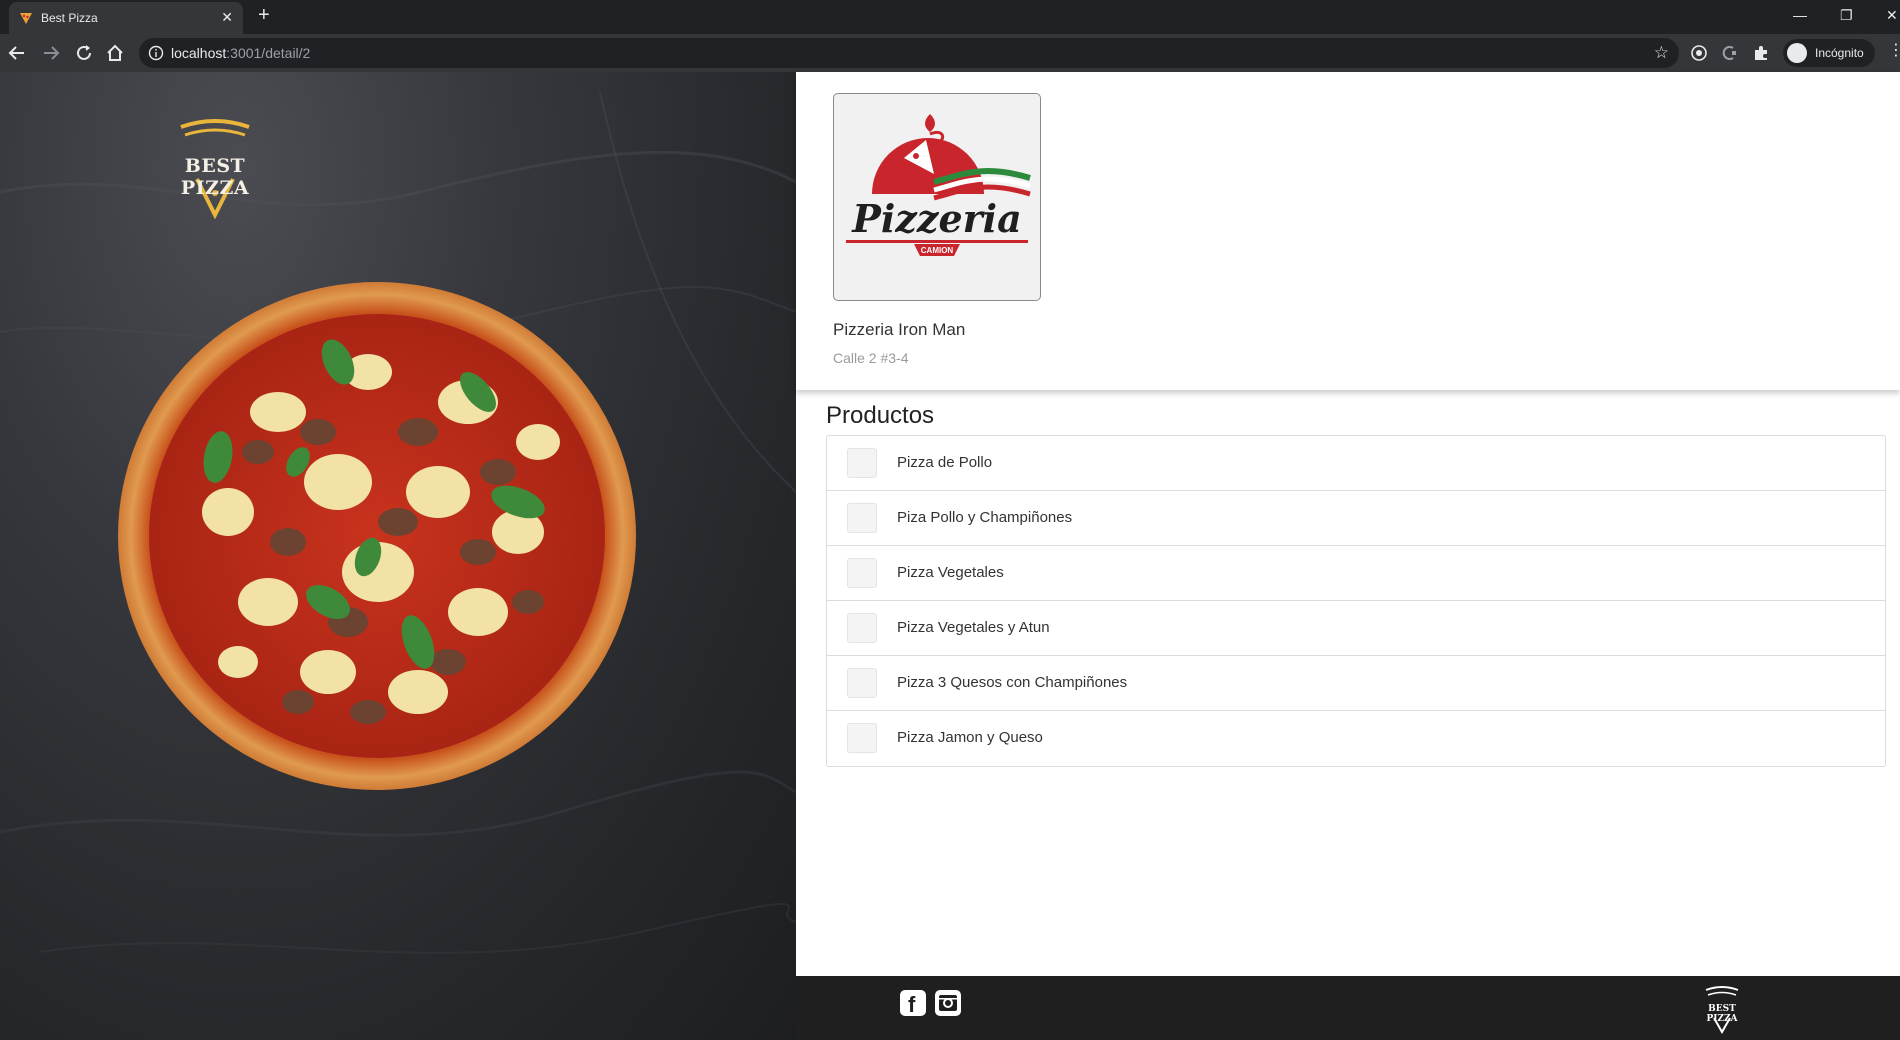 The width and height of the screenshot is (1900, 1040). What do you see at coordinates (1356, 573) in the screenshot?
I see `list-item: Pizza Vegetales` at bounding box center [1356, 573].